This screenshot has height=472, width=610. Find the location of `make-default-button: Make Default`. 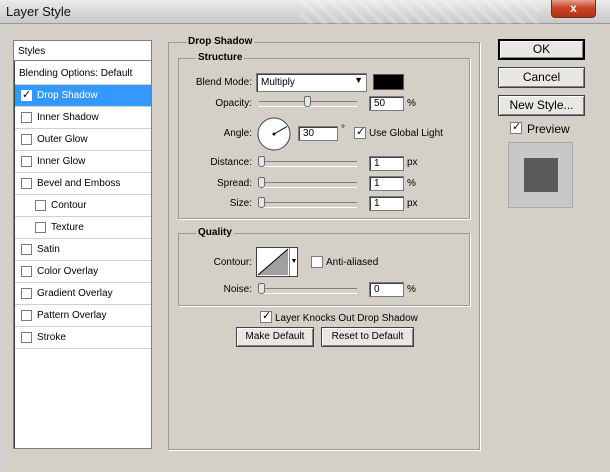

make-default-button: Make Default is located at coordinates (275, 337).